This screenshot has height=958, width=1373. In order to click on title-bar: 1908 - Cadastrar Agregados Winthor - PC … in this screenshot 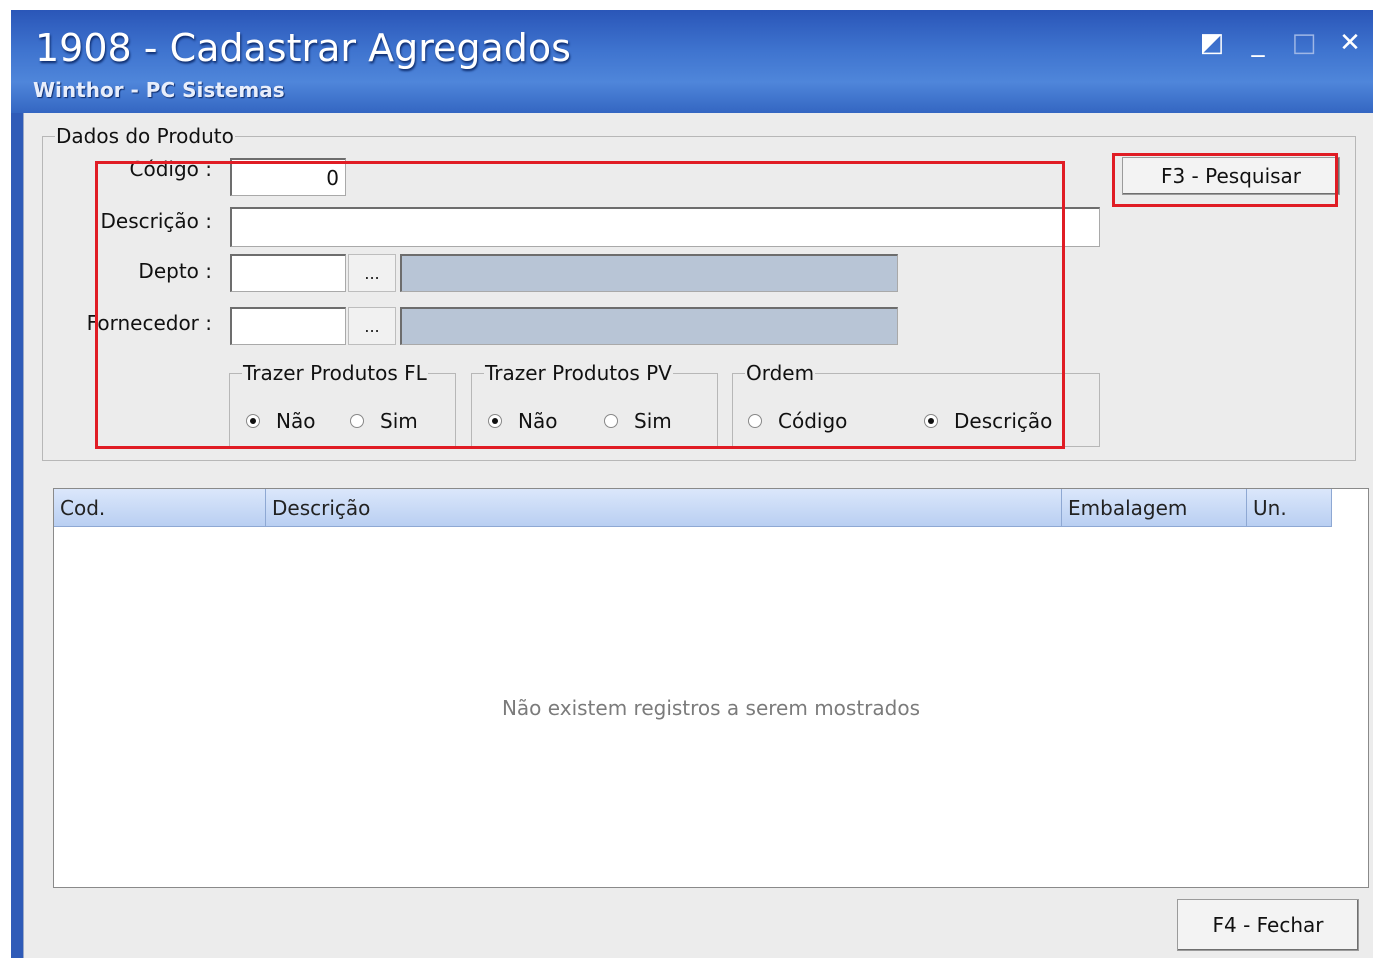, I will do `click(692, 61)`.